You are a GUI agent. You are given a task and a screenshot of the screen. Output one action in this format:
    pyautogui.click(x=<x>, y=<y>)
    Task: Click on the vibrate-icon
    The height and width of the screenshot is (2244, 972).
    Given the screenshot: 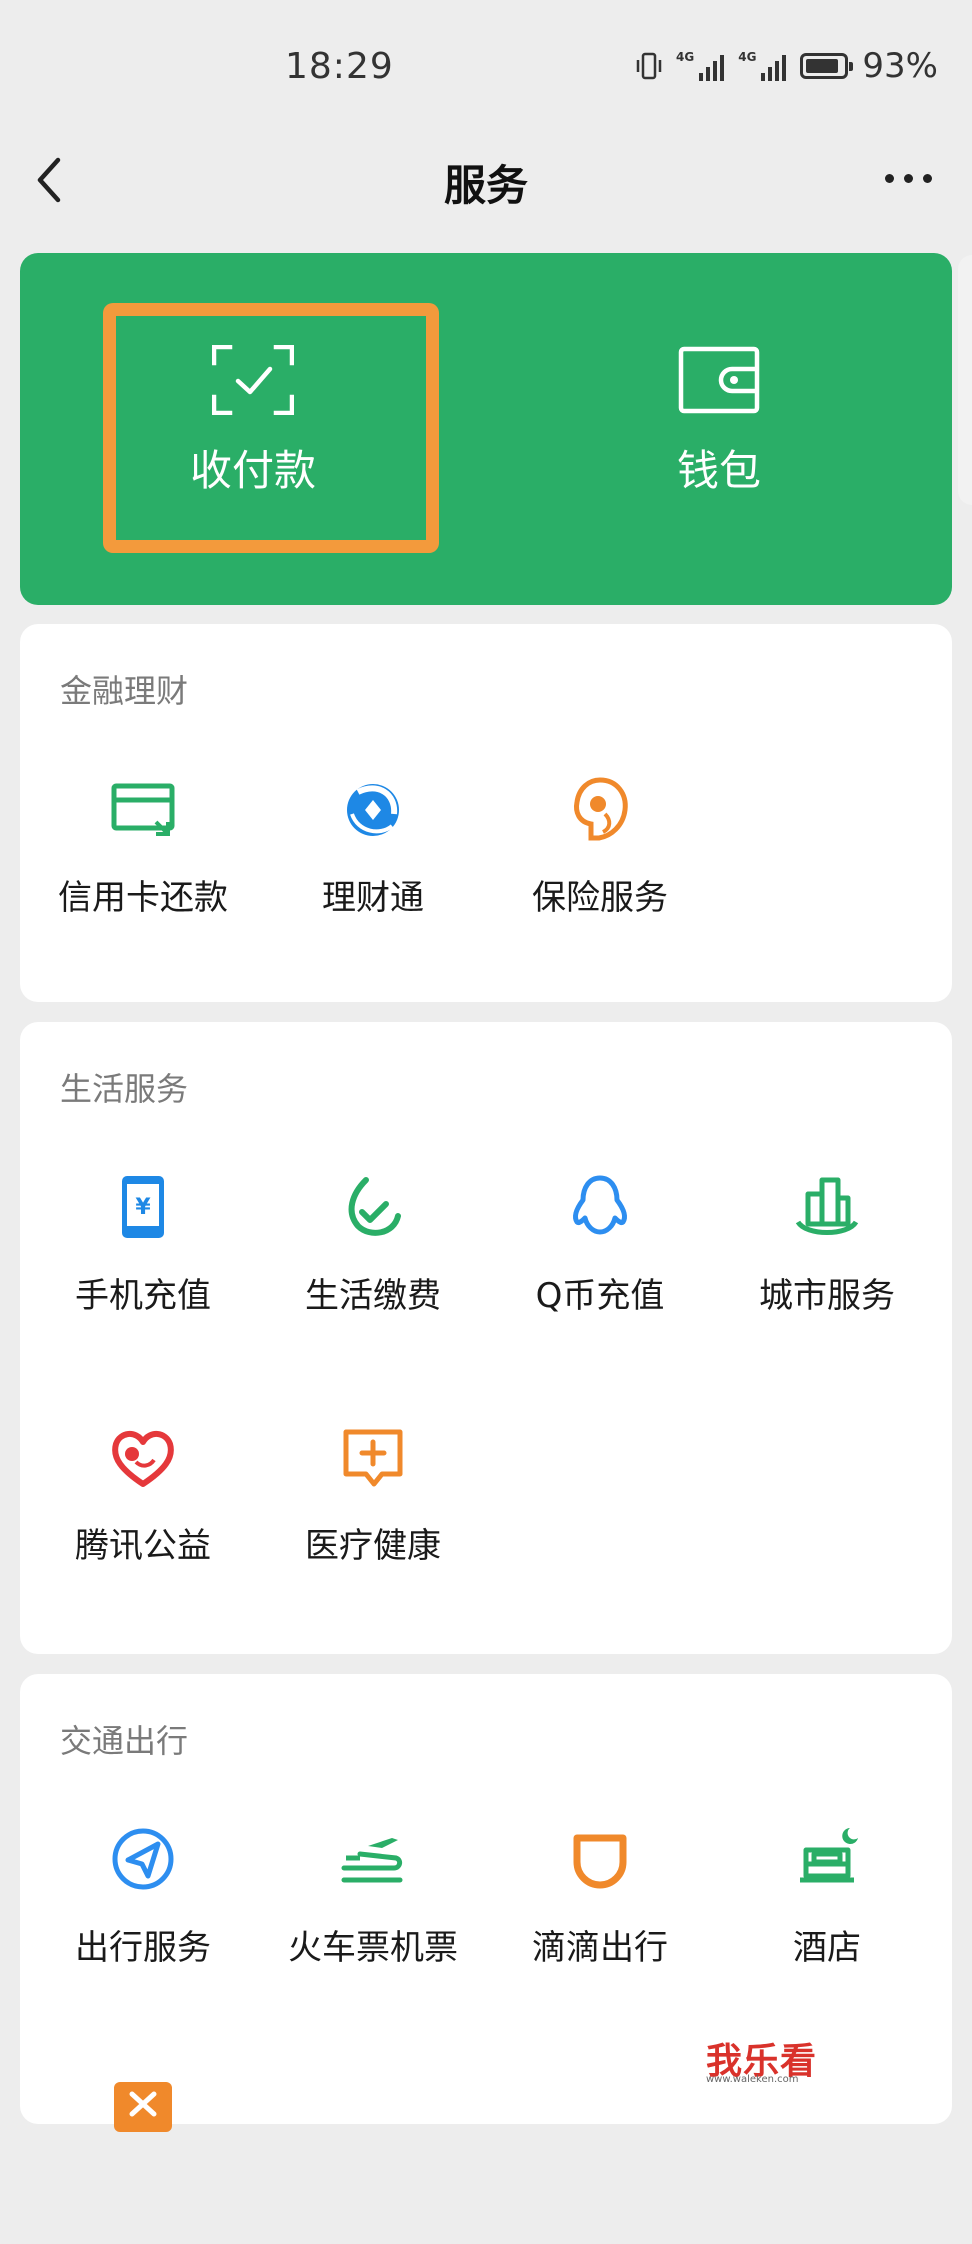 What is the action you would take?
    pyautogui.click(x=649, y=66)
    